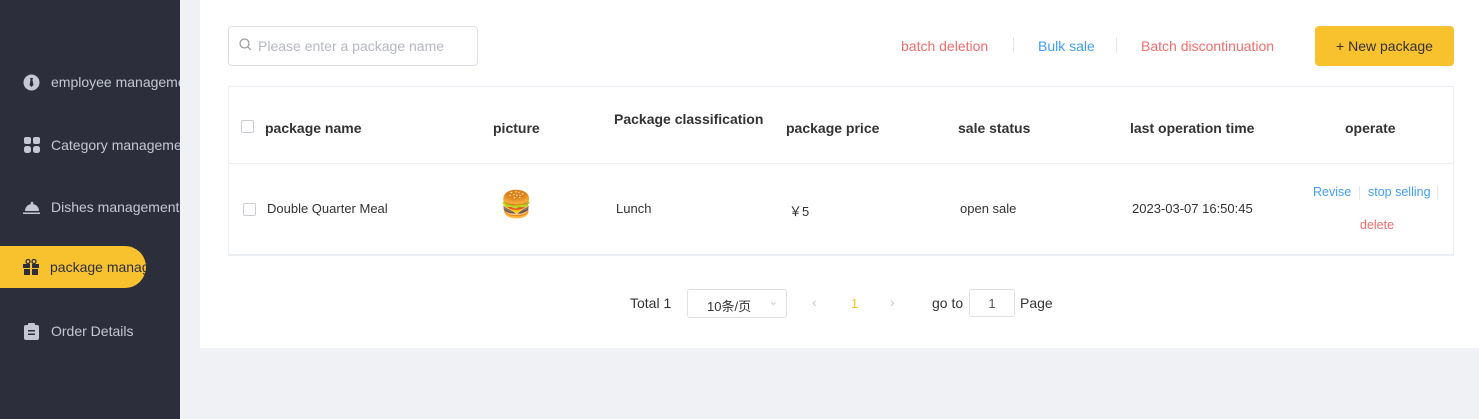 The height and width of the screenshot is (419, 1479). Describe the element at coordinates (1192, 128) in the screenshot. I see `column-header: last operation time` at that location.